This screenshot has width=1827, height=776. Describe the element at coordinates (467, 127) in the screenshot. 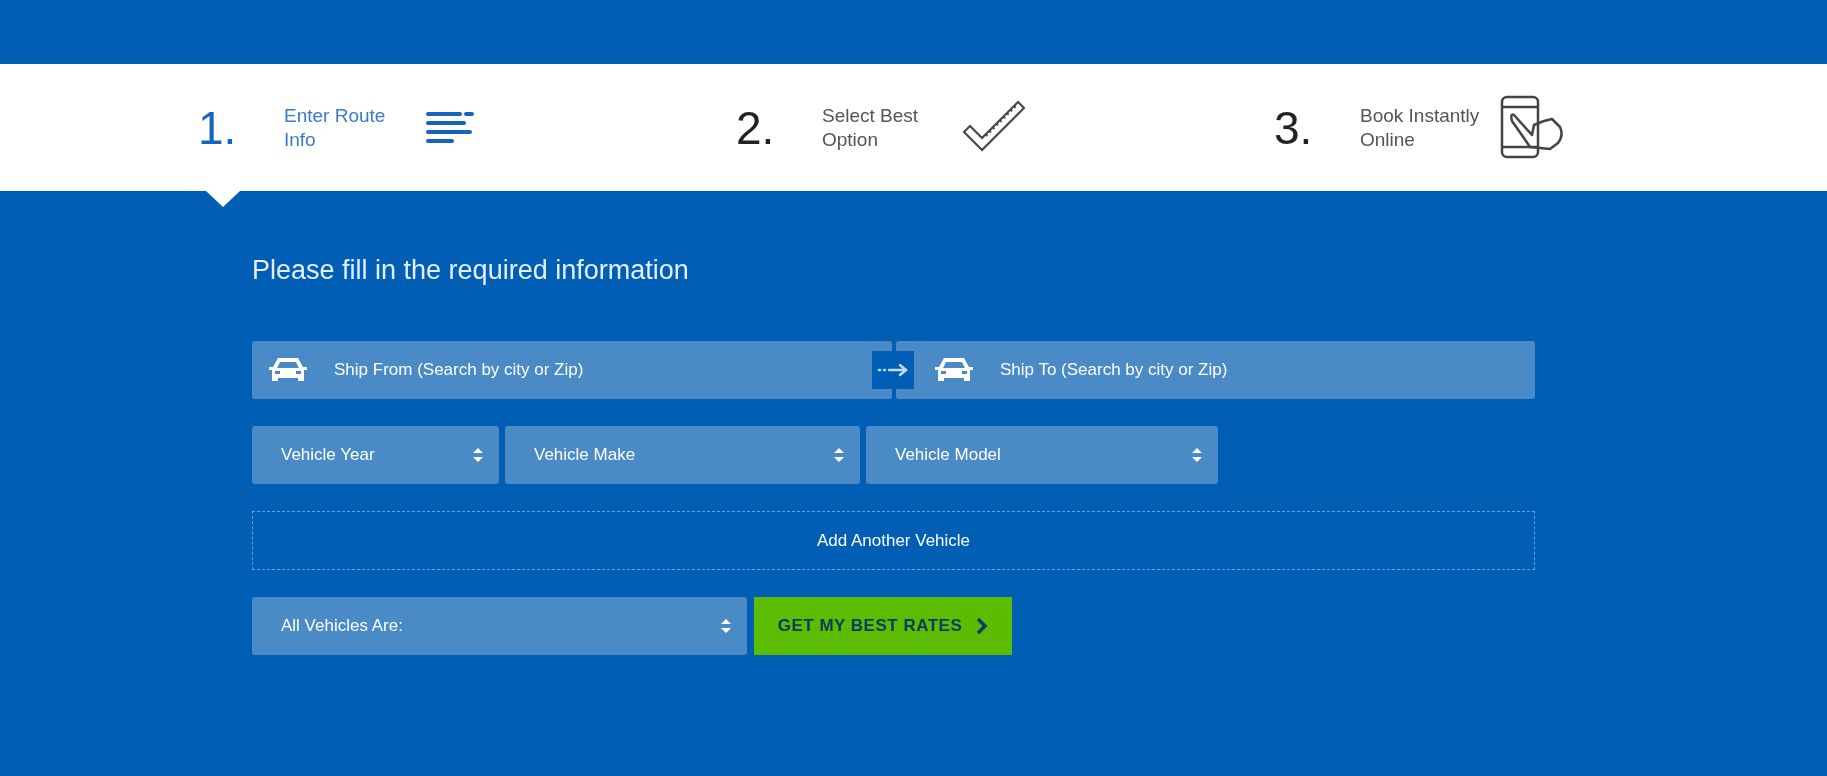

I see `step-item: 1. Enter Route Info` at that location.